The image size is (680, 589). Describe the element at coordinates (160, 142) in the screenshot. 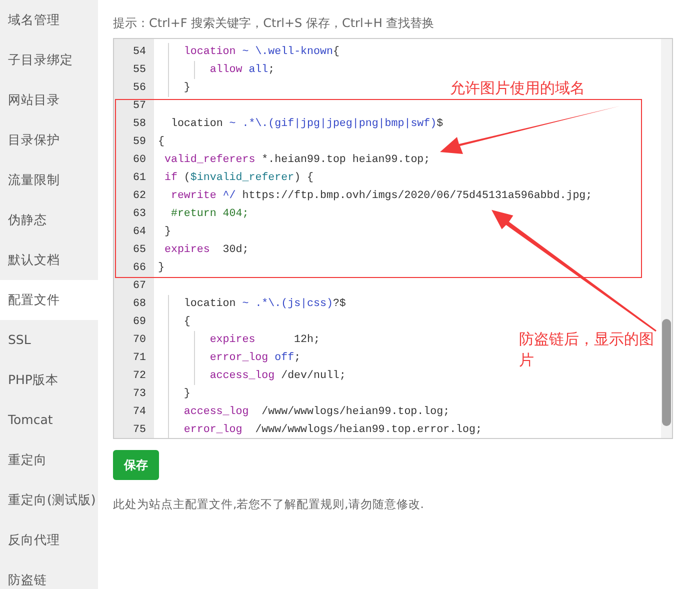

I see `code-line: {` at that location.